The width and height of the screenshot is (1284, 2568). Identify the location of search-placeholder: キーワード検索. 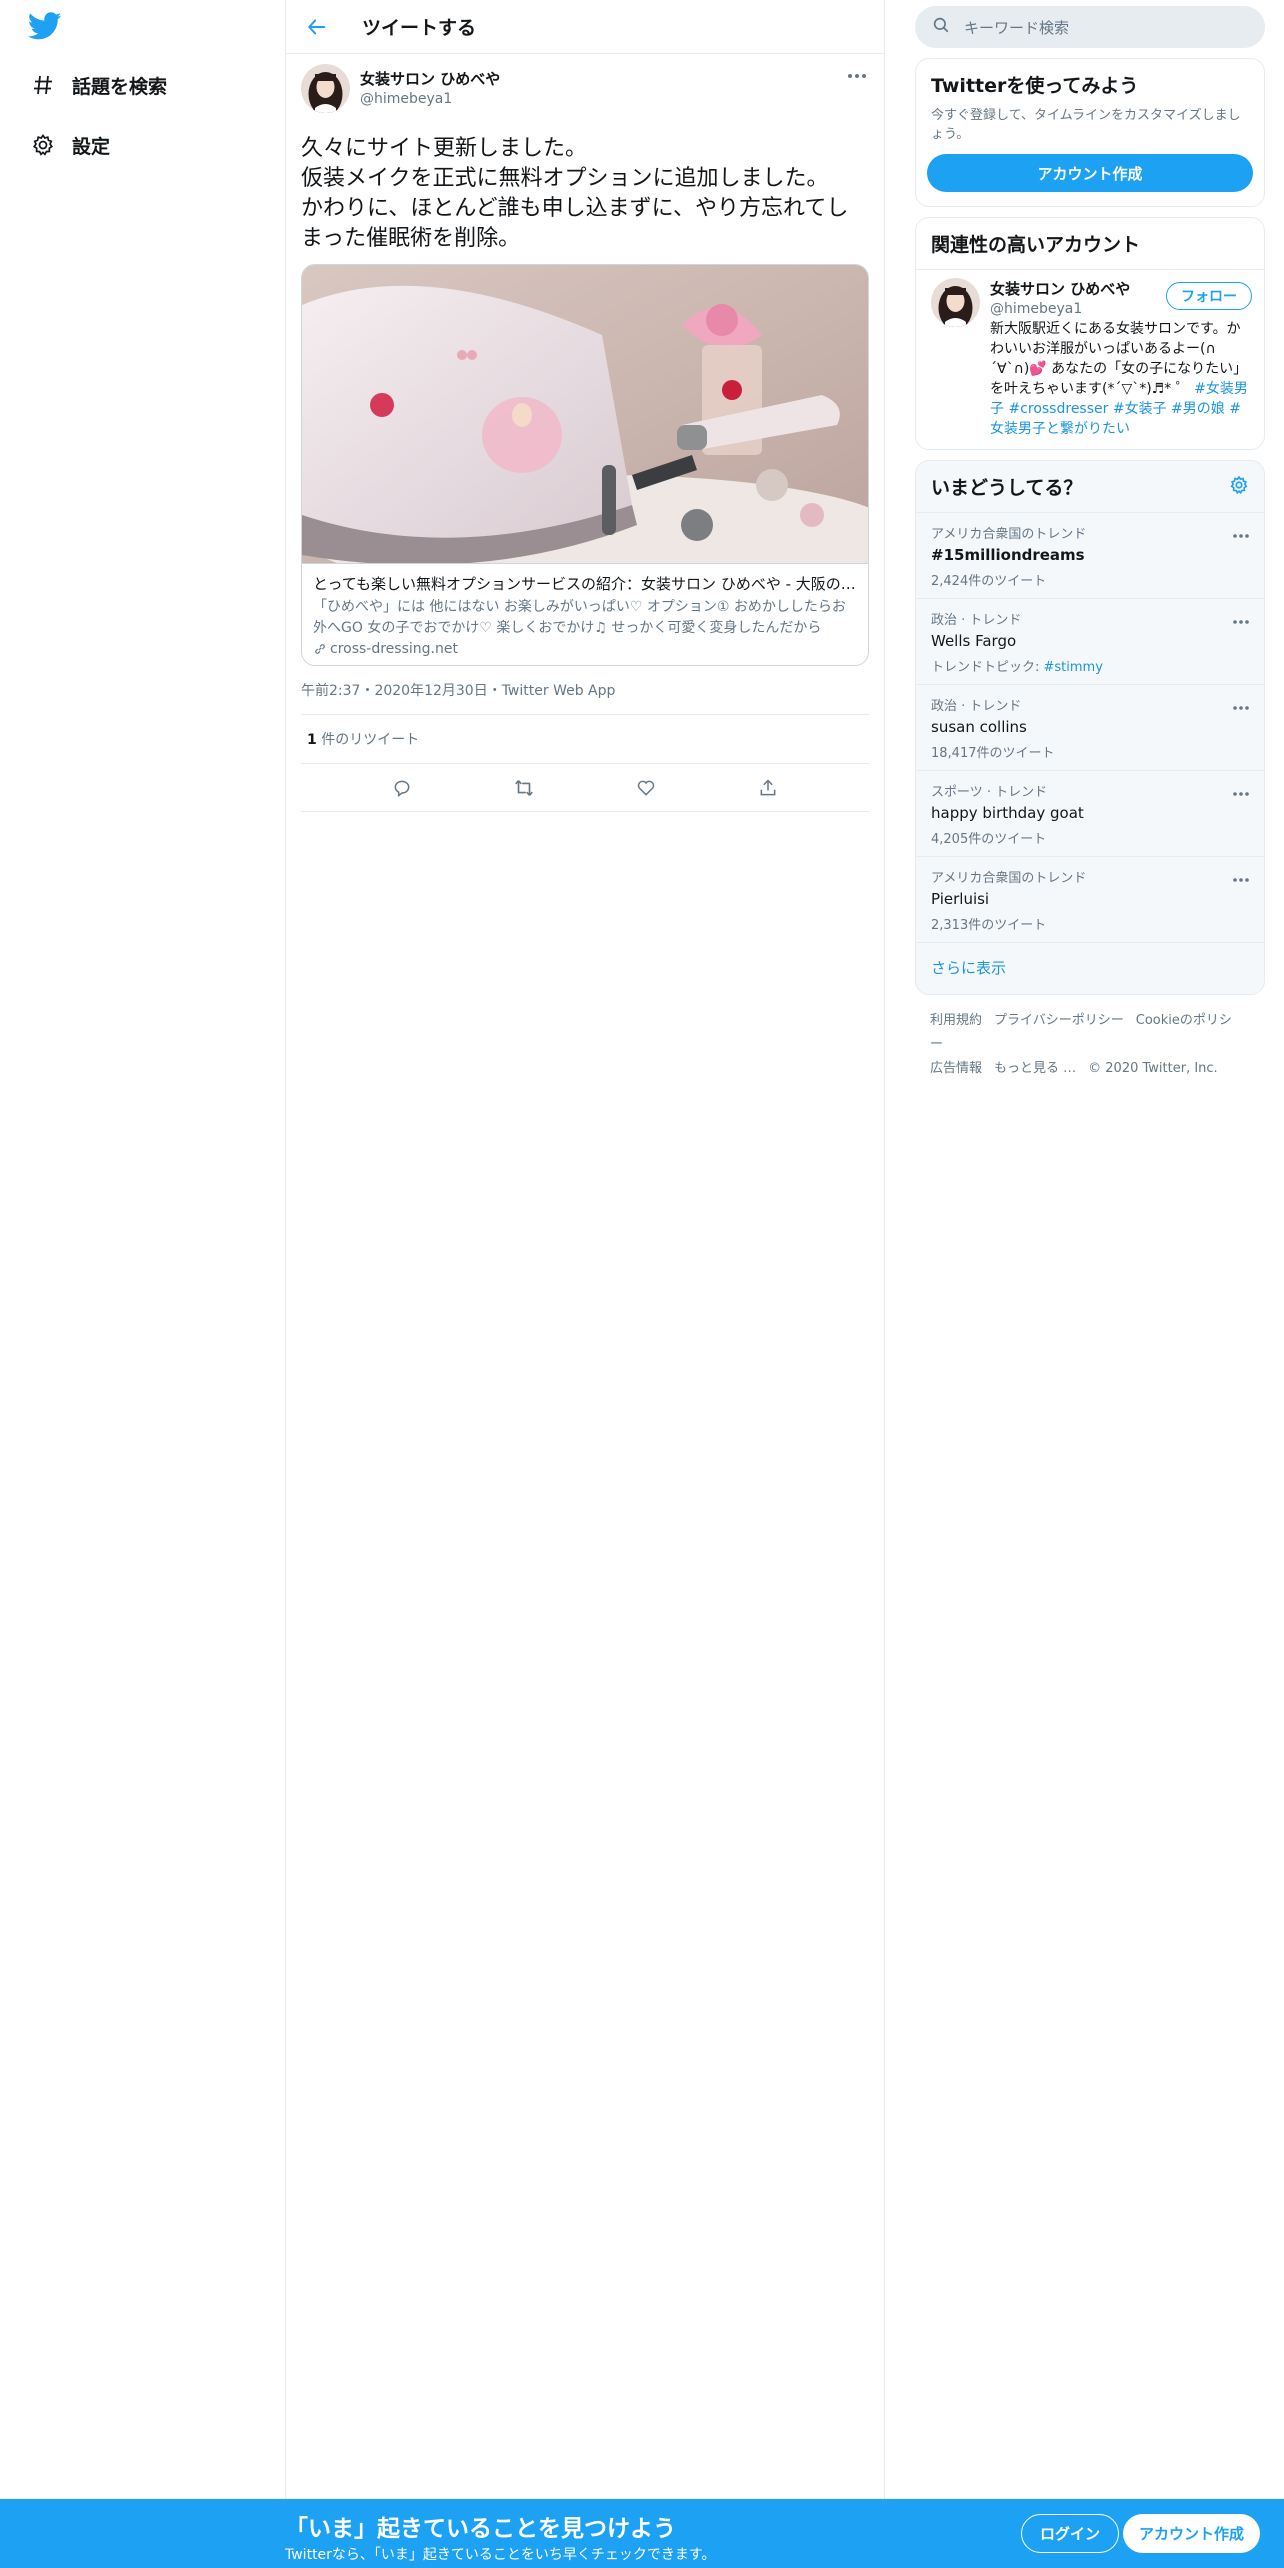
(1017, 27).